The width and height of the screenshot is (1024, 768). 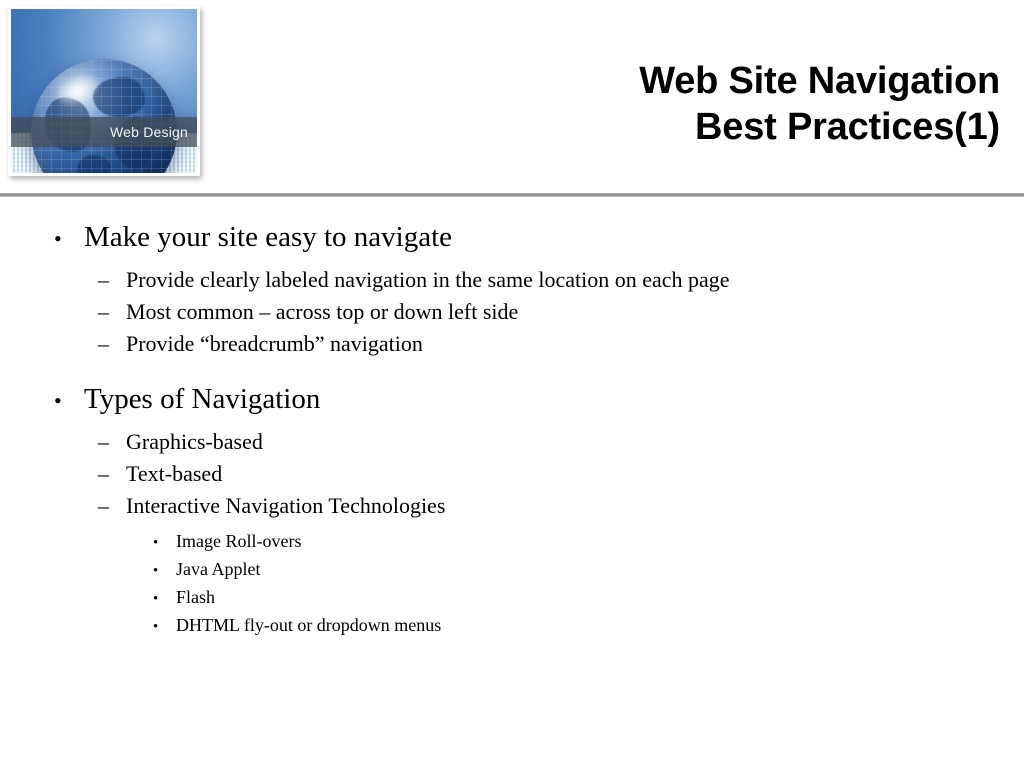 I want to click on bullet-item: • Types of Navigation, so click(x=512, y=400).